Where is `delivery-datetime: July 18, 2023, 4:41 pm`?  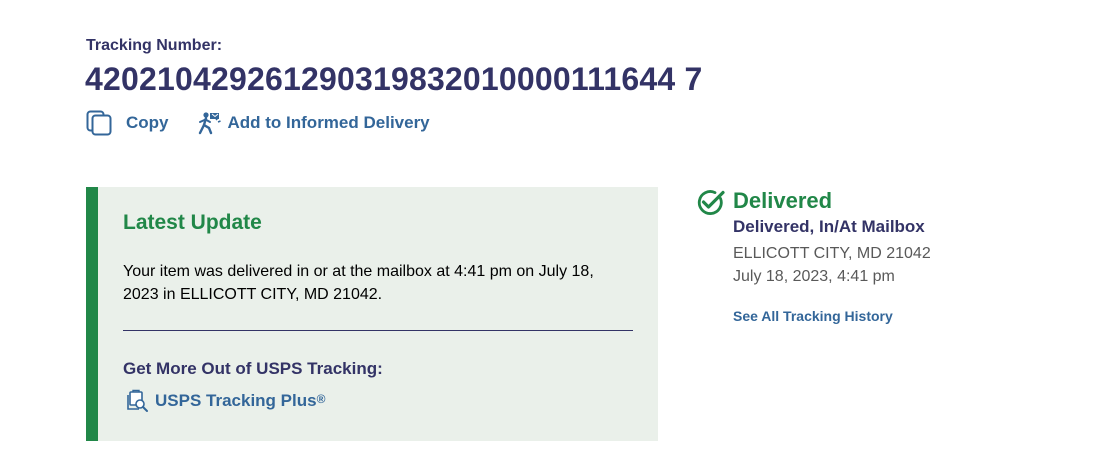
delivery-datetime: July 18, 2023, 4:41 pm is located at coordinates (814, 276).